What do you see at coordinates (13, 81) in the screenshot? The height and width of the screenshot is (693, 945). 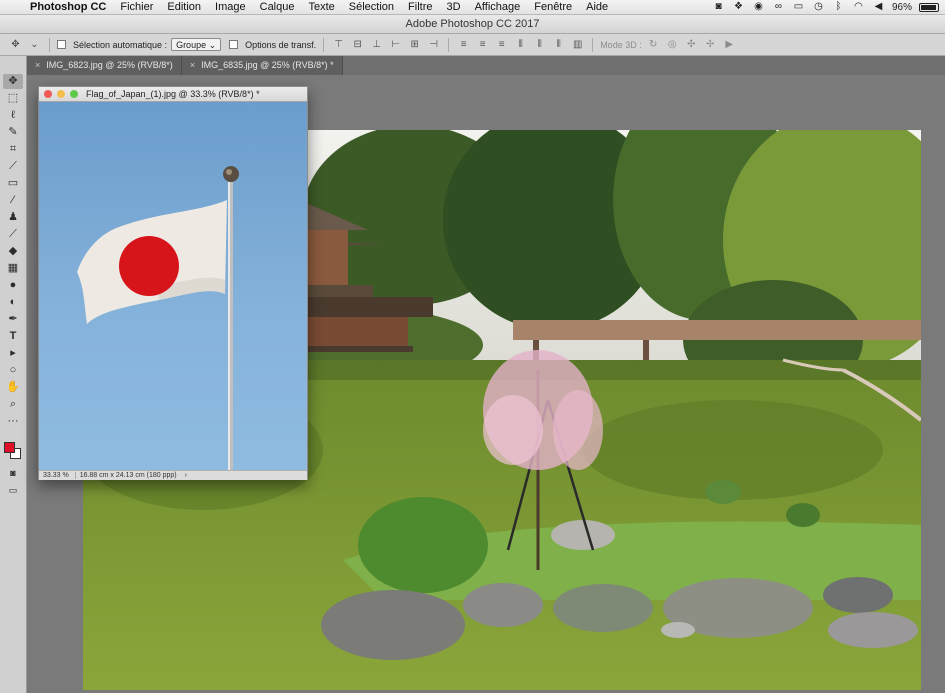 I see `move-tool-icon: ✥` at bounding box center [13, 81].